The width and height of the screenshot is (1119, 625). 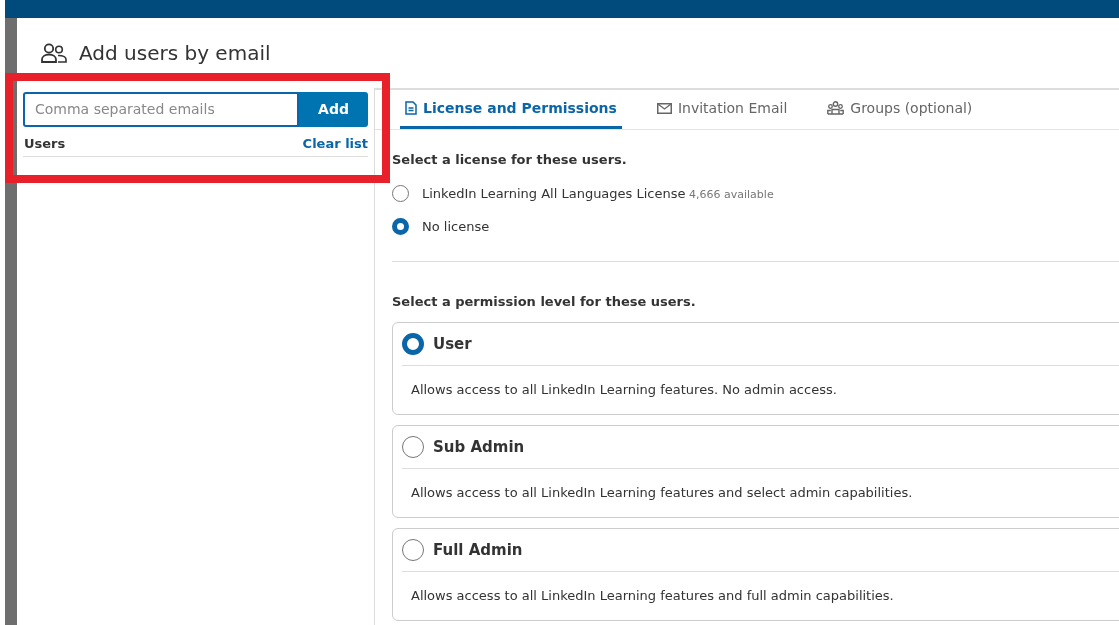 I want to click on users-icon, so click(x=54, y=53).